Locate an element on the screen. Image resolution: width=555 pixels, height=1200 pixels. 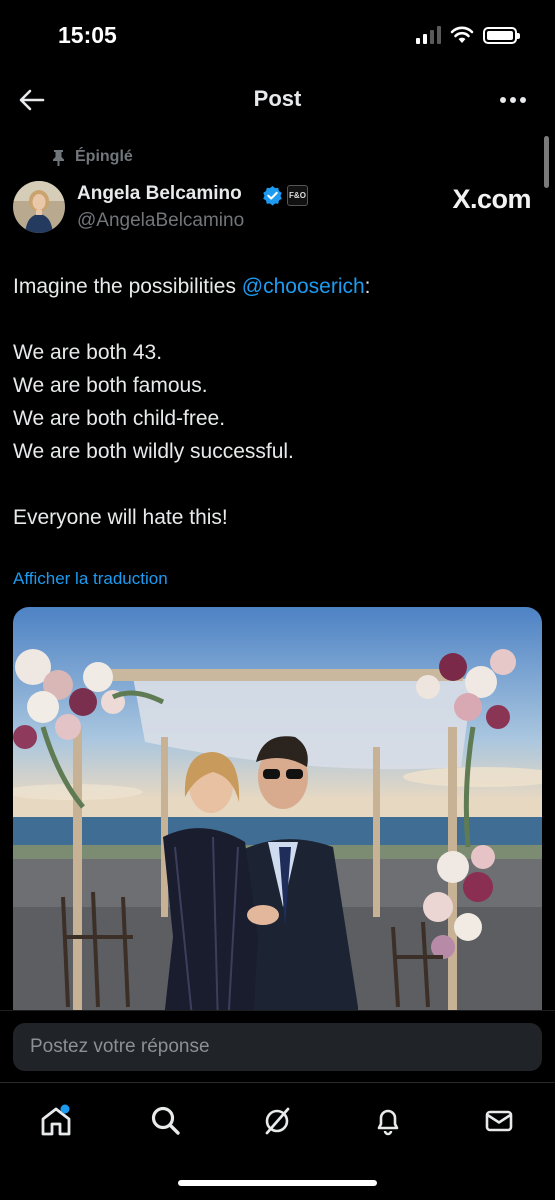
tab-grok is located at coordinates (277, 1121).